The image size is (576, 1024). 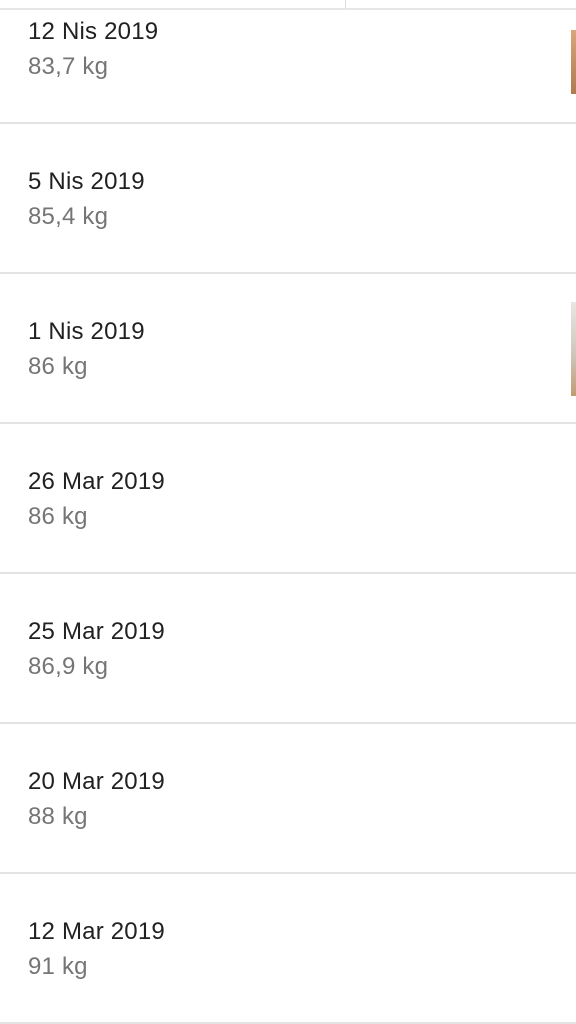 I want to click on weight-entry-row: 26 Mar 2019 86 kg, so click(x=288, y=499).